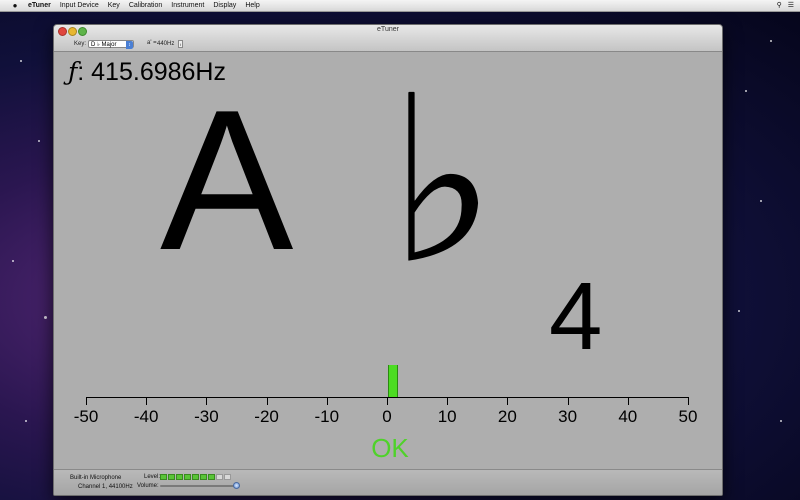 The height and width of the screenshot is (500, 800). What do you see at coordinates (628, 416) in the screenshot?
I see `meter-tick-label: 40` at bounding box center [628, 416].